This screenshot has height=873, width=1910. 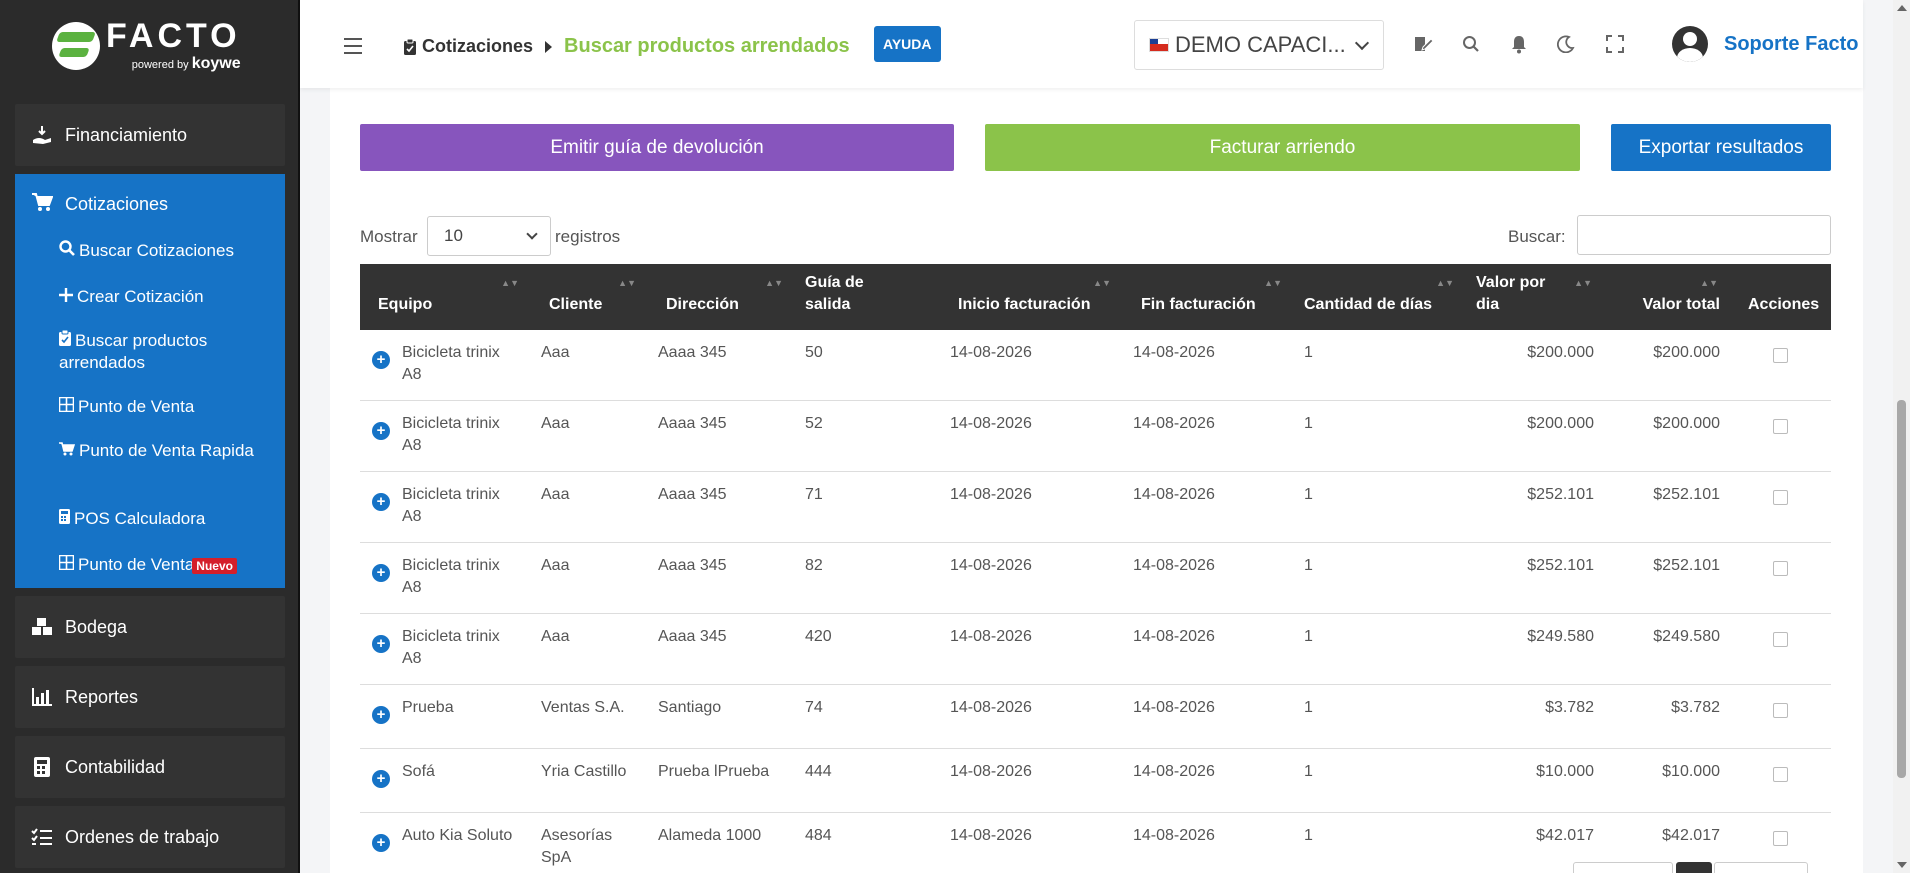 What do you see at coordinates (445, 578) in the screenshot?
I see `cell-equipo: + Bicicleta trinix A8` at bounding box center [445, 578].